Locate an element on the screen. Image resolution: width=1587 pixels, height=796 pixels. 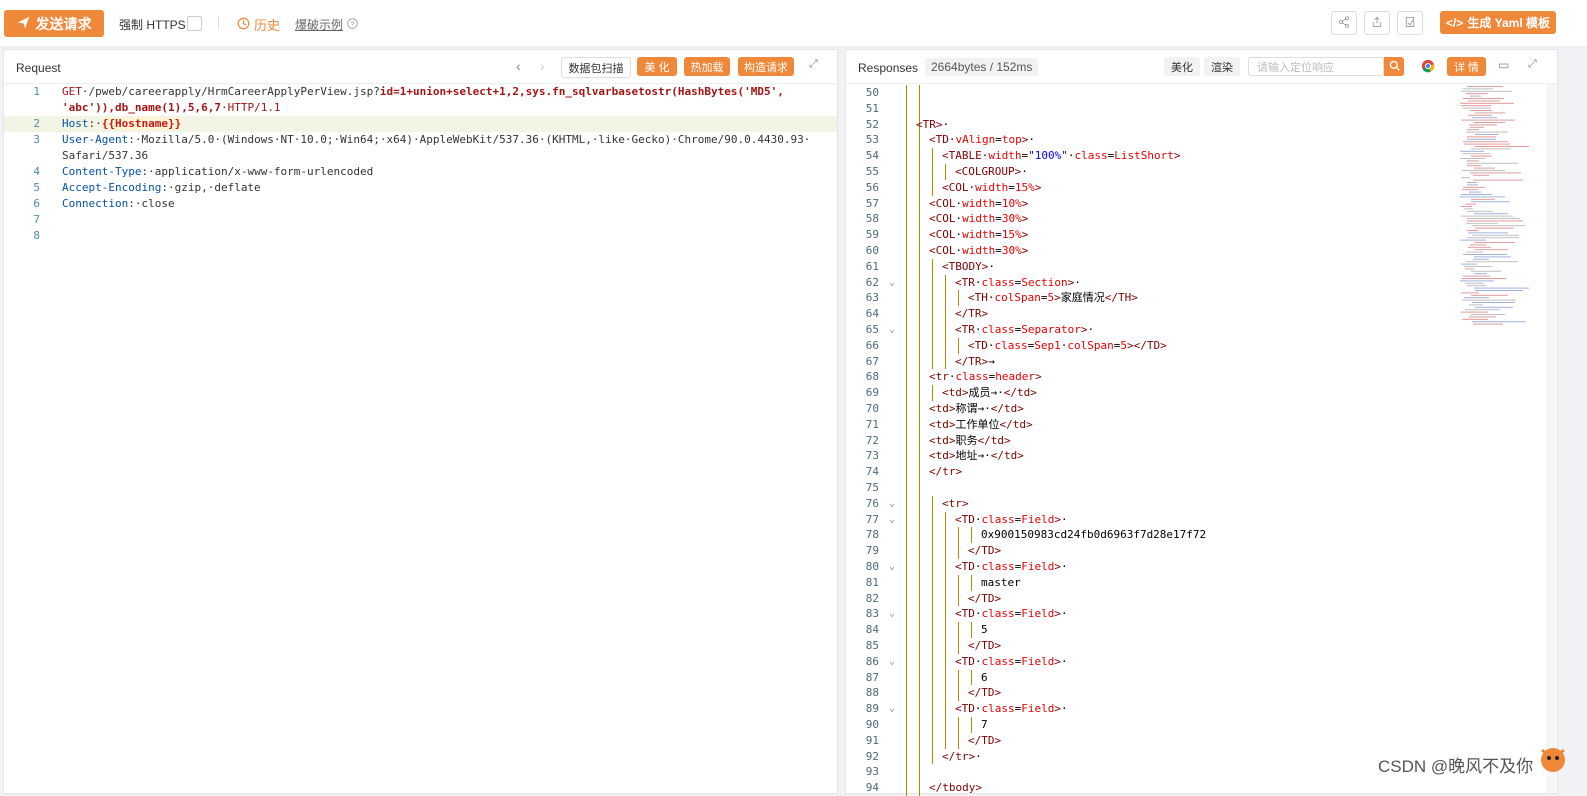
response-line: 89 ⌄ <TD·class=Field>· is located at coordinates (1146, 709).